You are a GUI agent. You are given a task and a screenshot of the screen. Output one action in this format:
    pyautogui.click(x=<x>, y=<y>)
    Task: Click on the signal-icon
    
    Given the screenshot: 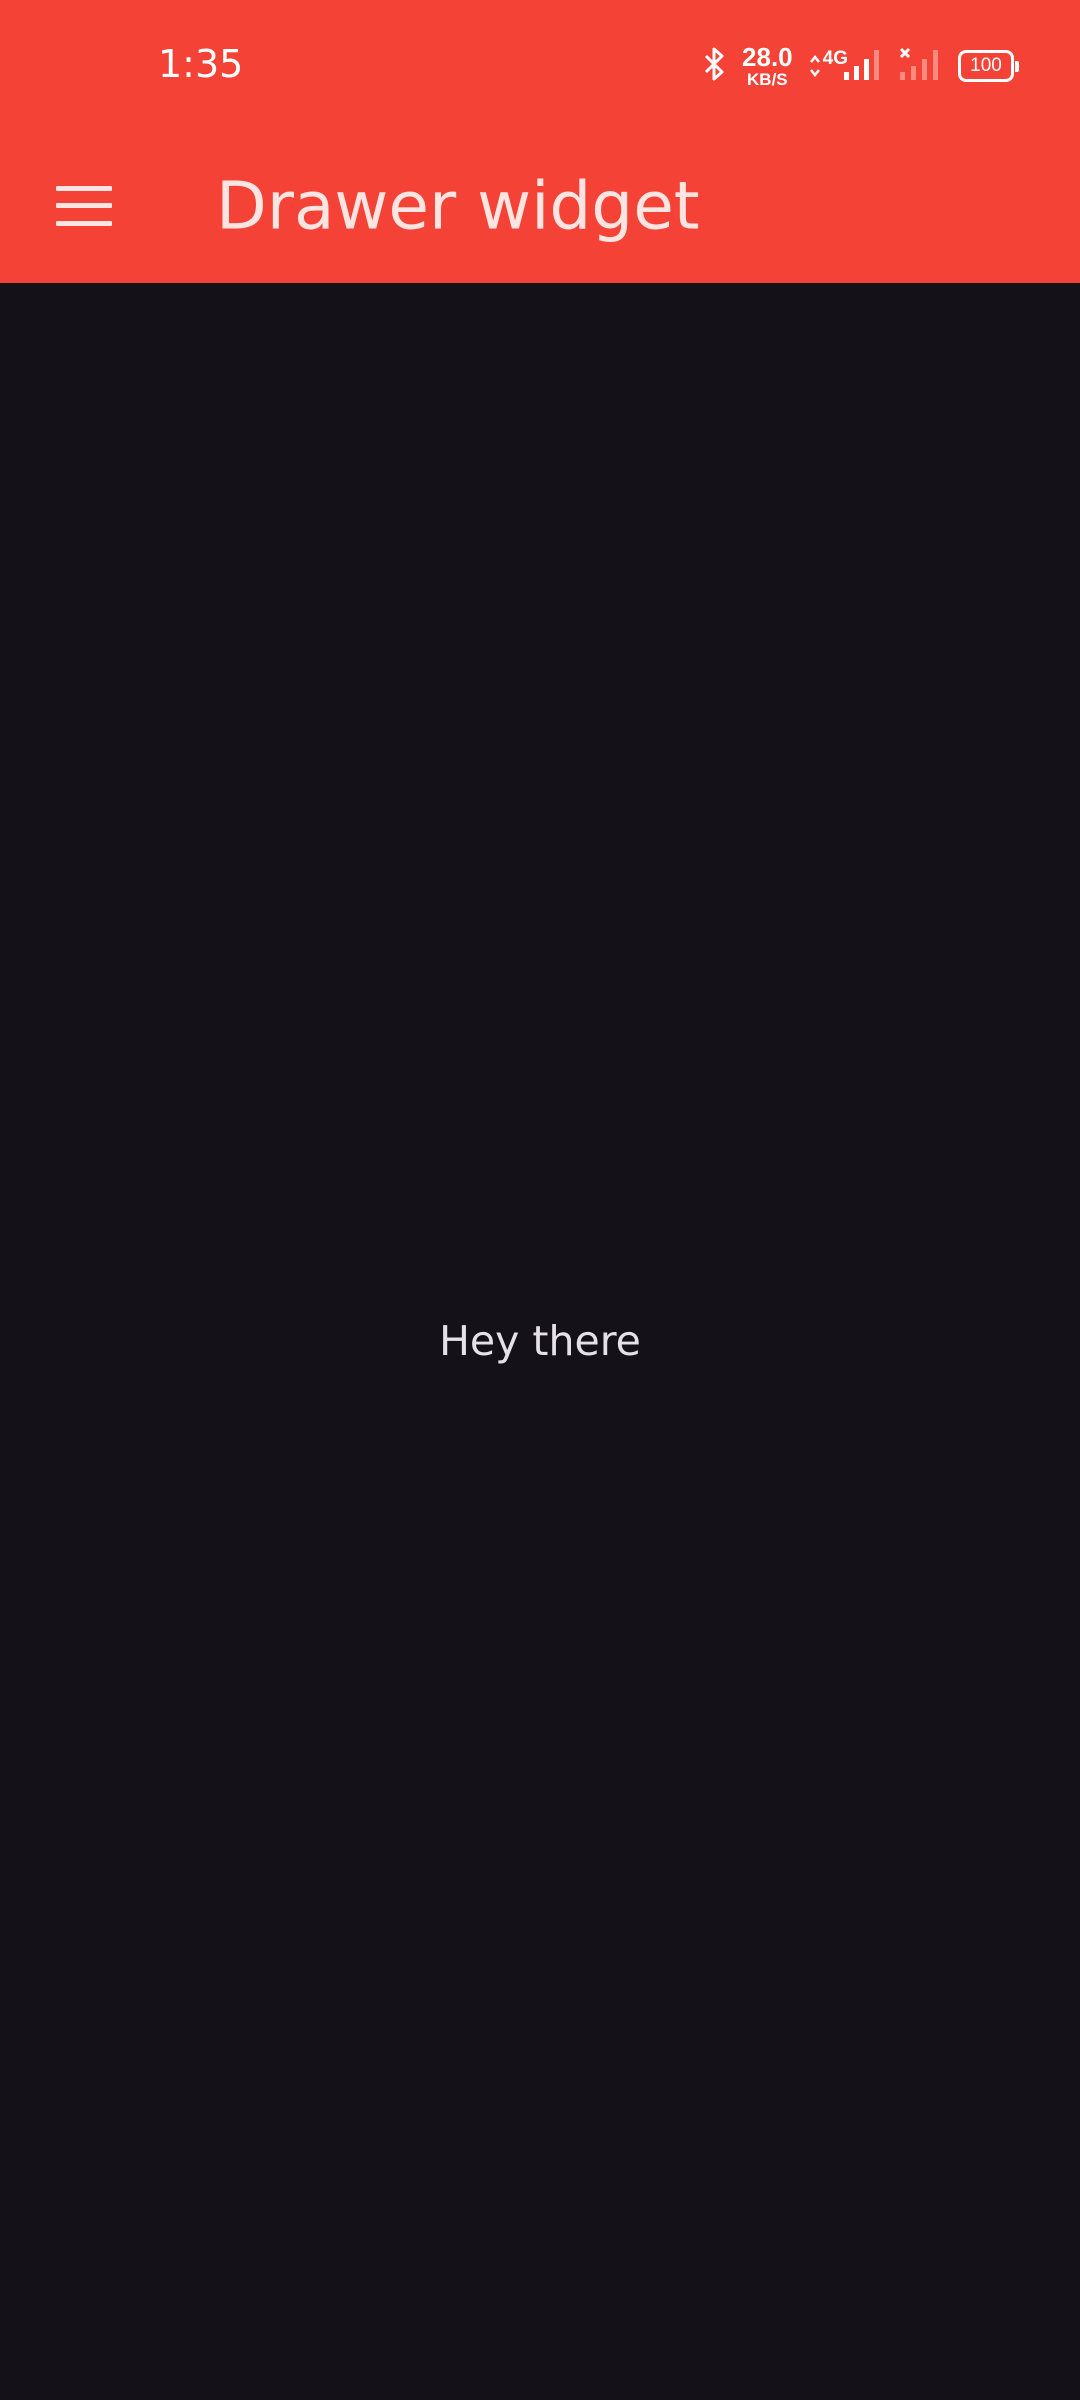 What is the action you would take?
    pyautogui.click(x=862, y=66)
    